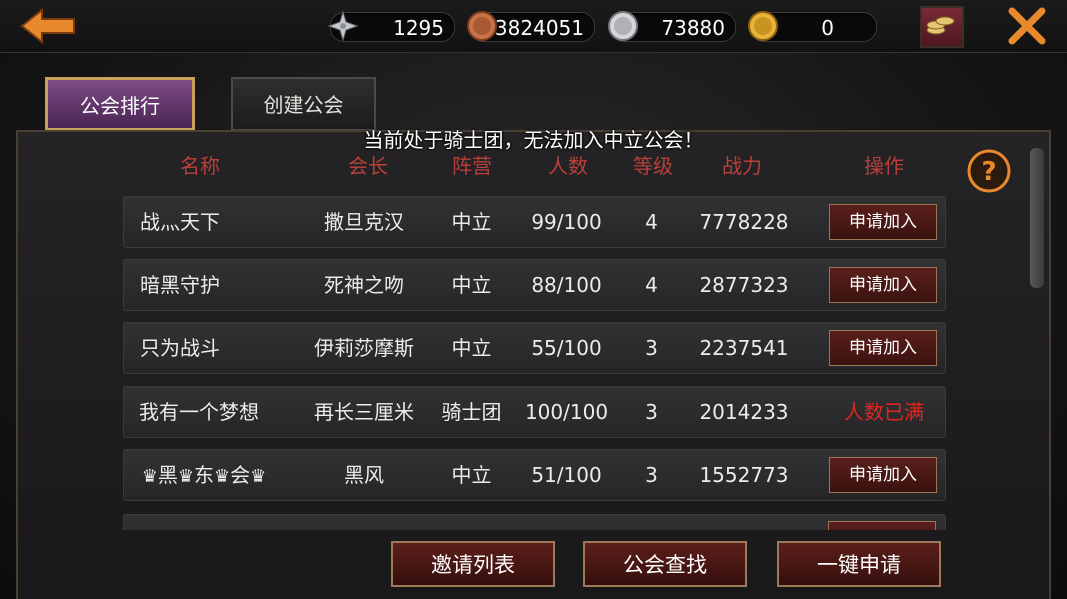 This screenshot has width=1067, height=599. Describe the element at coordinates (693, 28) in the screenshot. I see `silver-value: 73880` at that location.